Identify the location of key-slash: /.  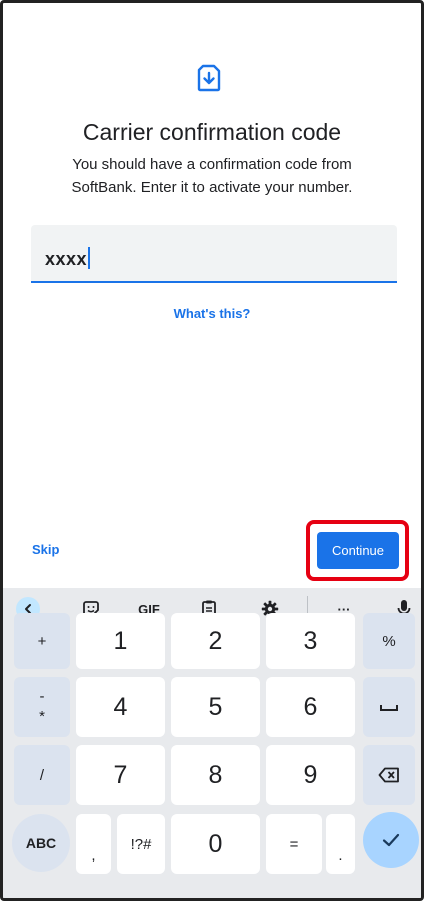
(42, 775).